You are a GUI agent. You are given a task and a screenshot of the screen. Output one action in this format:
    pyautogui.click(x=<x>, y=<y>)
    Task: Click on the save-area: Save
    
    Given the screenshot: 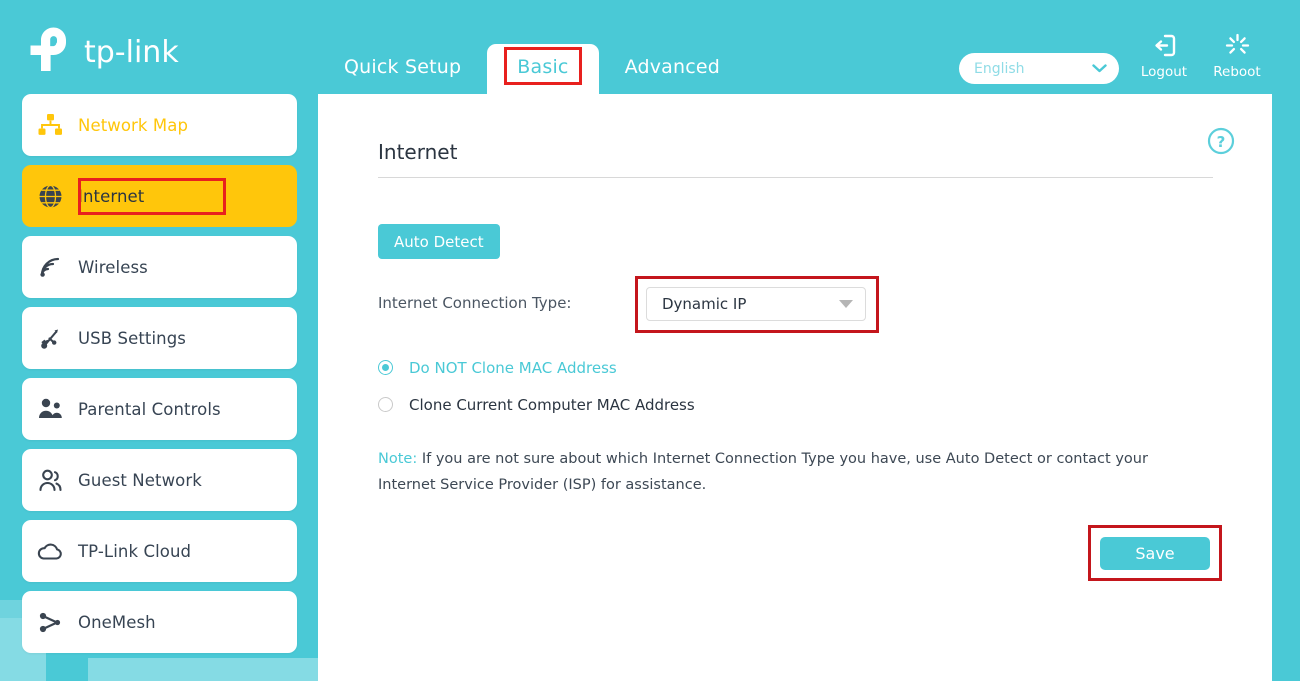 What is the action you would take?
    pyautogui.click(x=1155, y=553)
    